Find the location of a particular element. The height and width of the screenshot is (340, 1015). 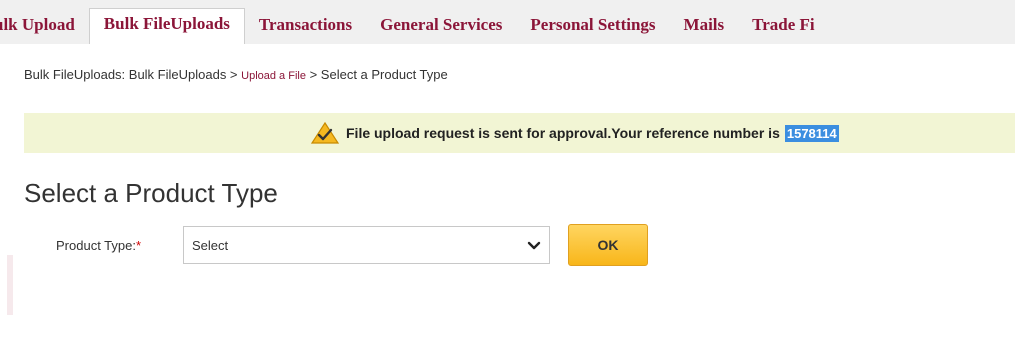

product-type-select: Select is located at coordinates (366, 245).